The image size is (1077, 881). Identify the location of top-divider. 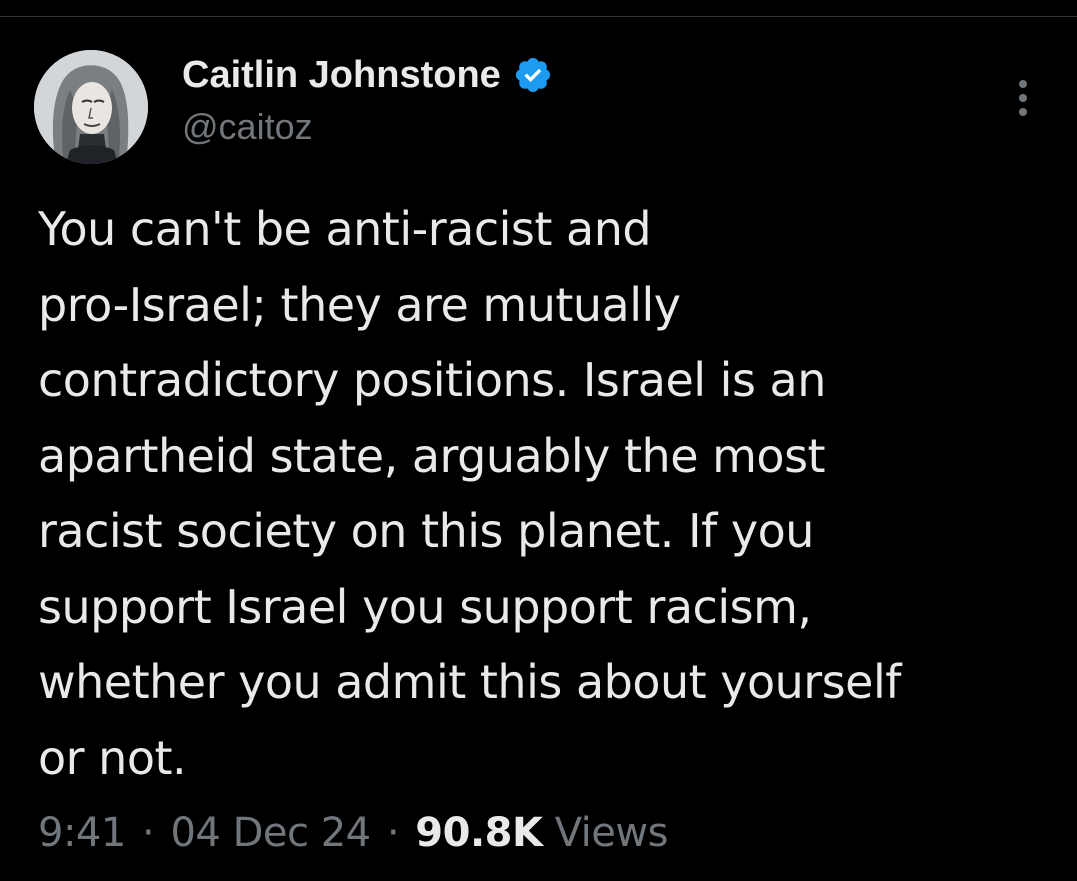
(538, 16).